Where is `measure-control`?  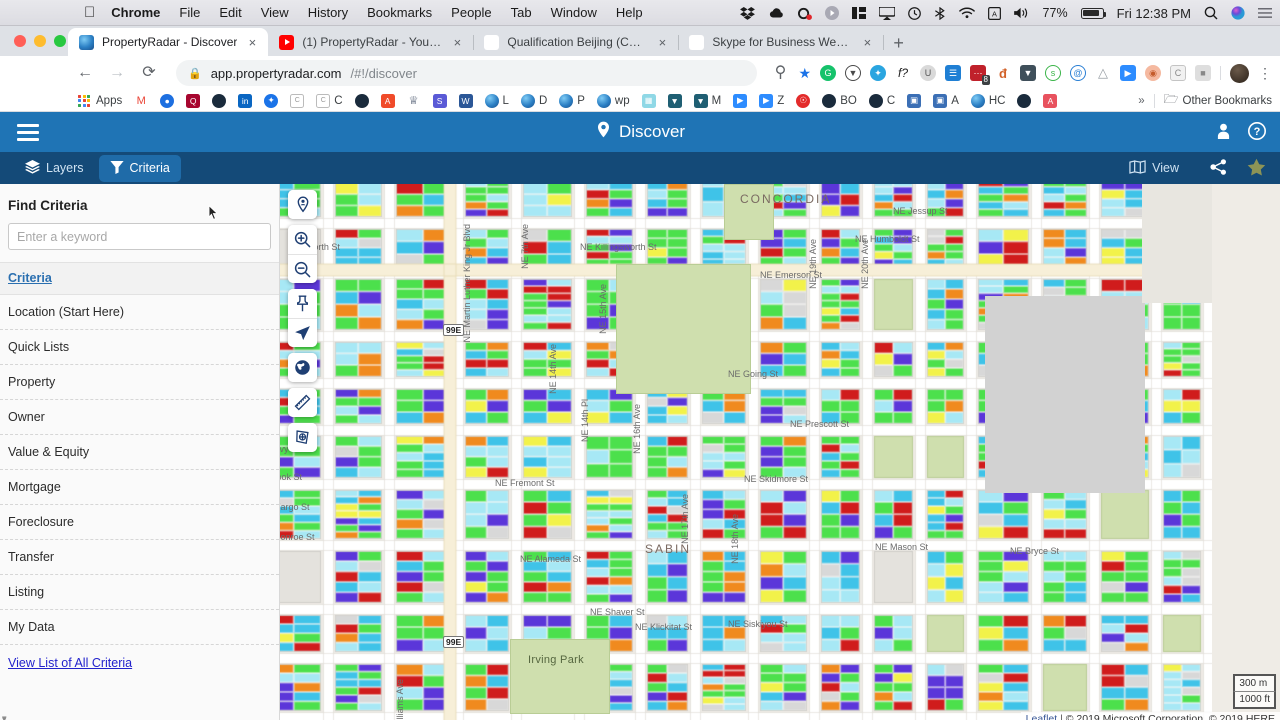 measure-control is located at coordinates (302, 402).